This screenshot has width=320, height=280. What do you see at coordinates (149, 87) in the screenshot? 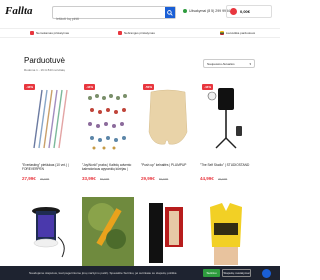
I see `discount-badge: -50%` at bounding box center [149, 87].